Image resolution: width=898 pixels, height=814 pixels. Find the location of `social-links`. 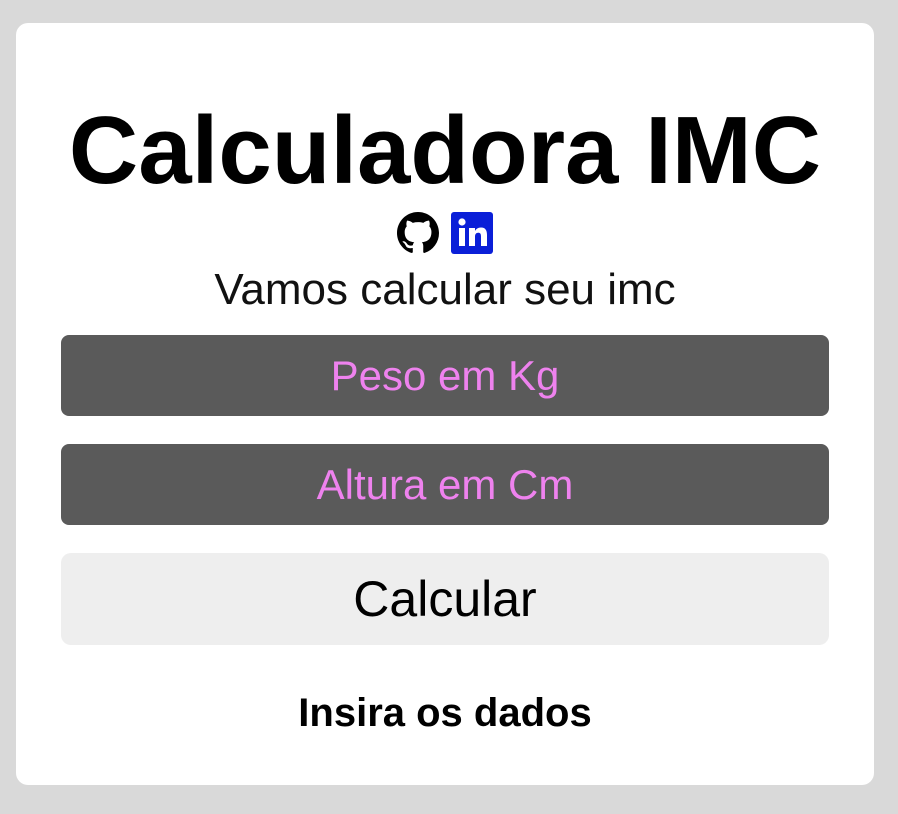

social-links is located at coordinates (445, 233).